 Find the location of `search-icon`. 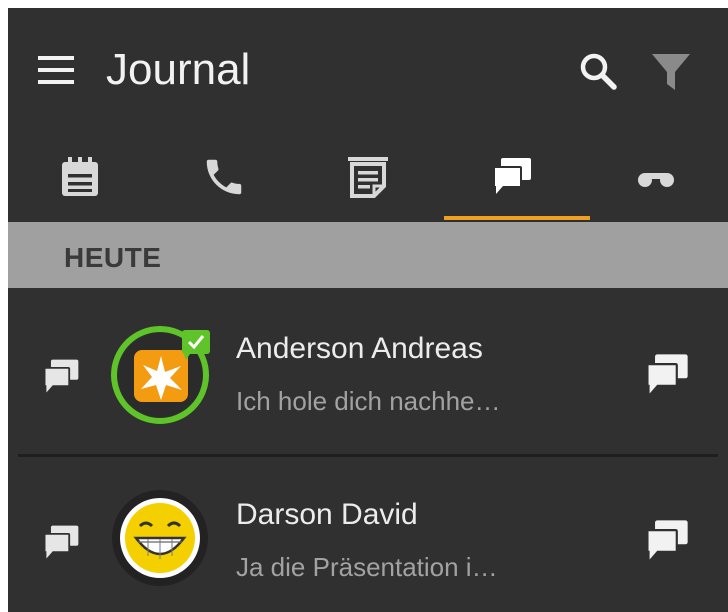

search-icon is located at coordinates (598, 72).